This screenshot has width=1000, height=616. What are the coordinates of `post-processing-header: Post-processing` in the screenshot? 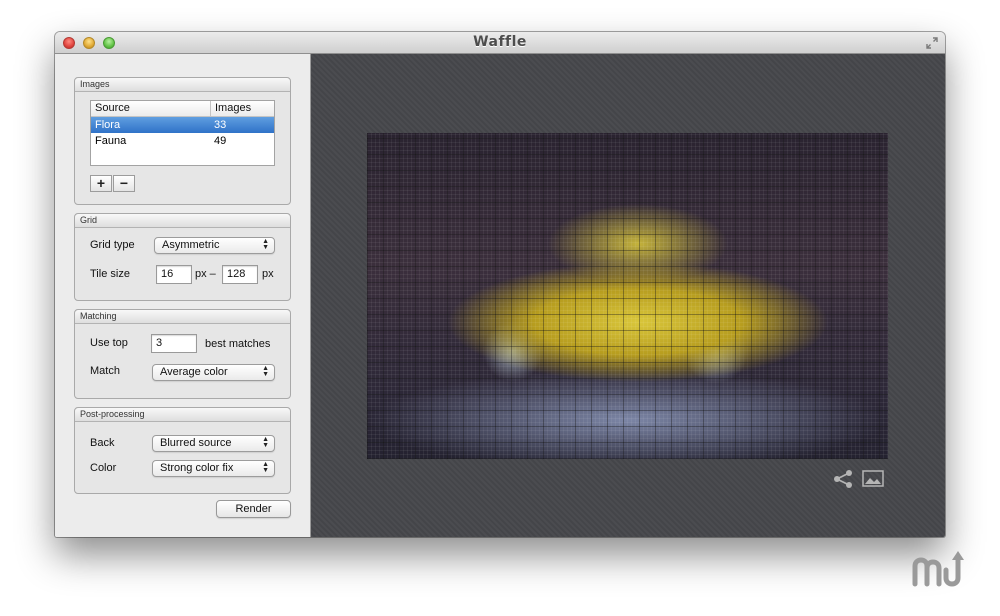 It's located at (182, 415).